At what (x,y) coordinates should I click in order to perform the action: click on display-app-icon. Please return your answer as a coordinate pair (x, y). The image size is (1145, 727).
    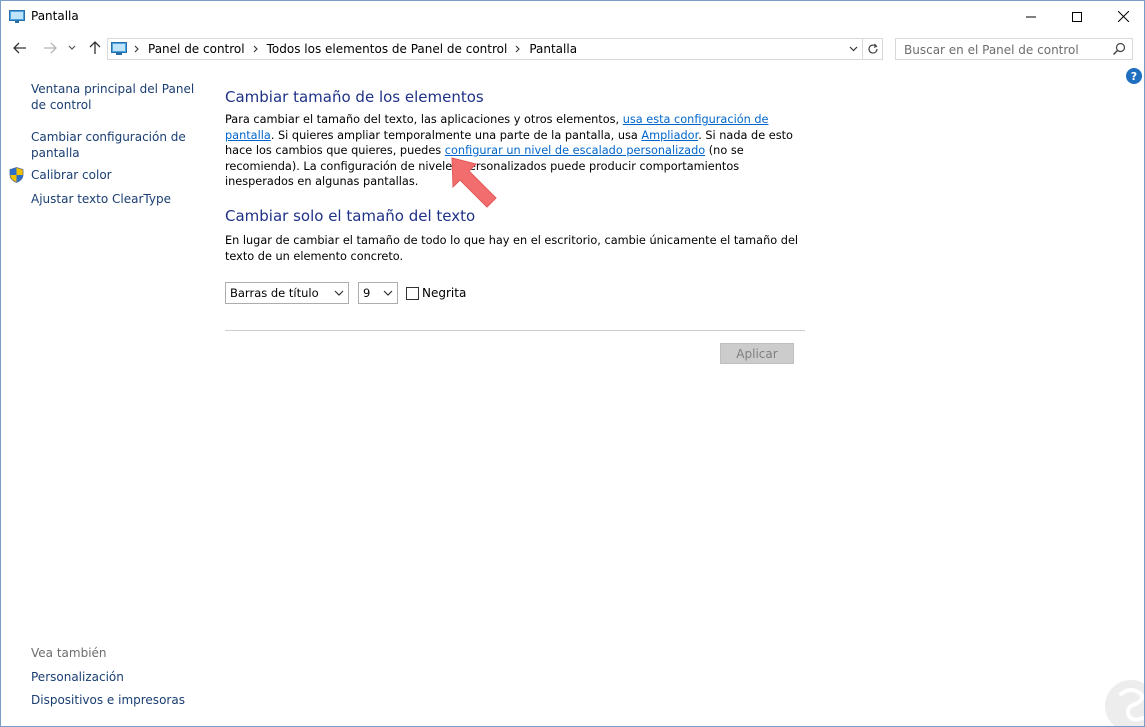
    Looking at the image, I should click on (17, 16).